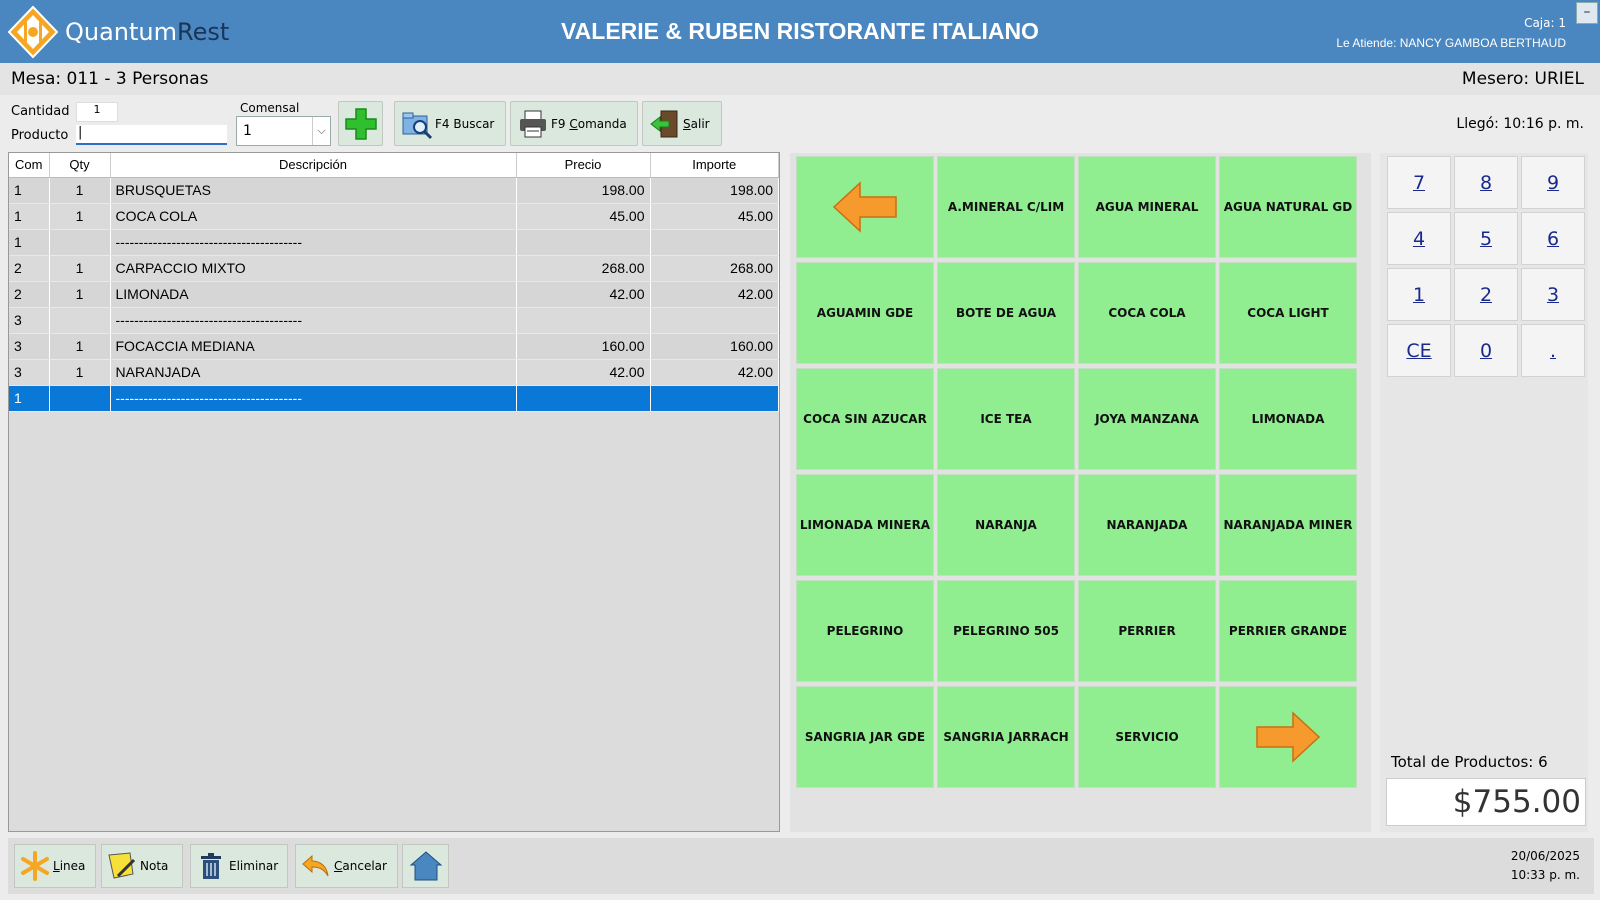 The height and width of the screenshot is (900, 1600). What do you see at coordinates (1147, 631) in the screenshot?
I see `product-button: PERRIER` at bounding box center [1147, 631].